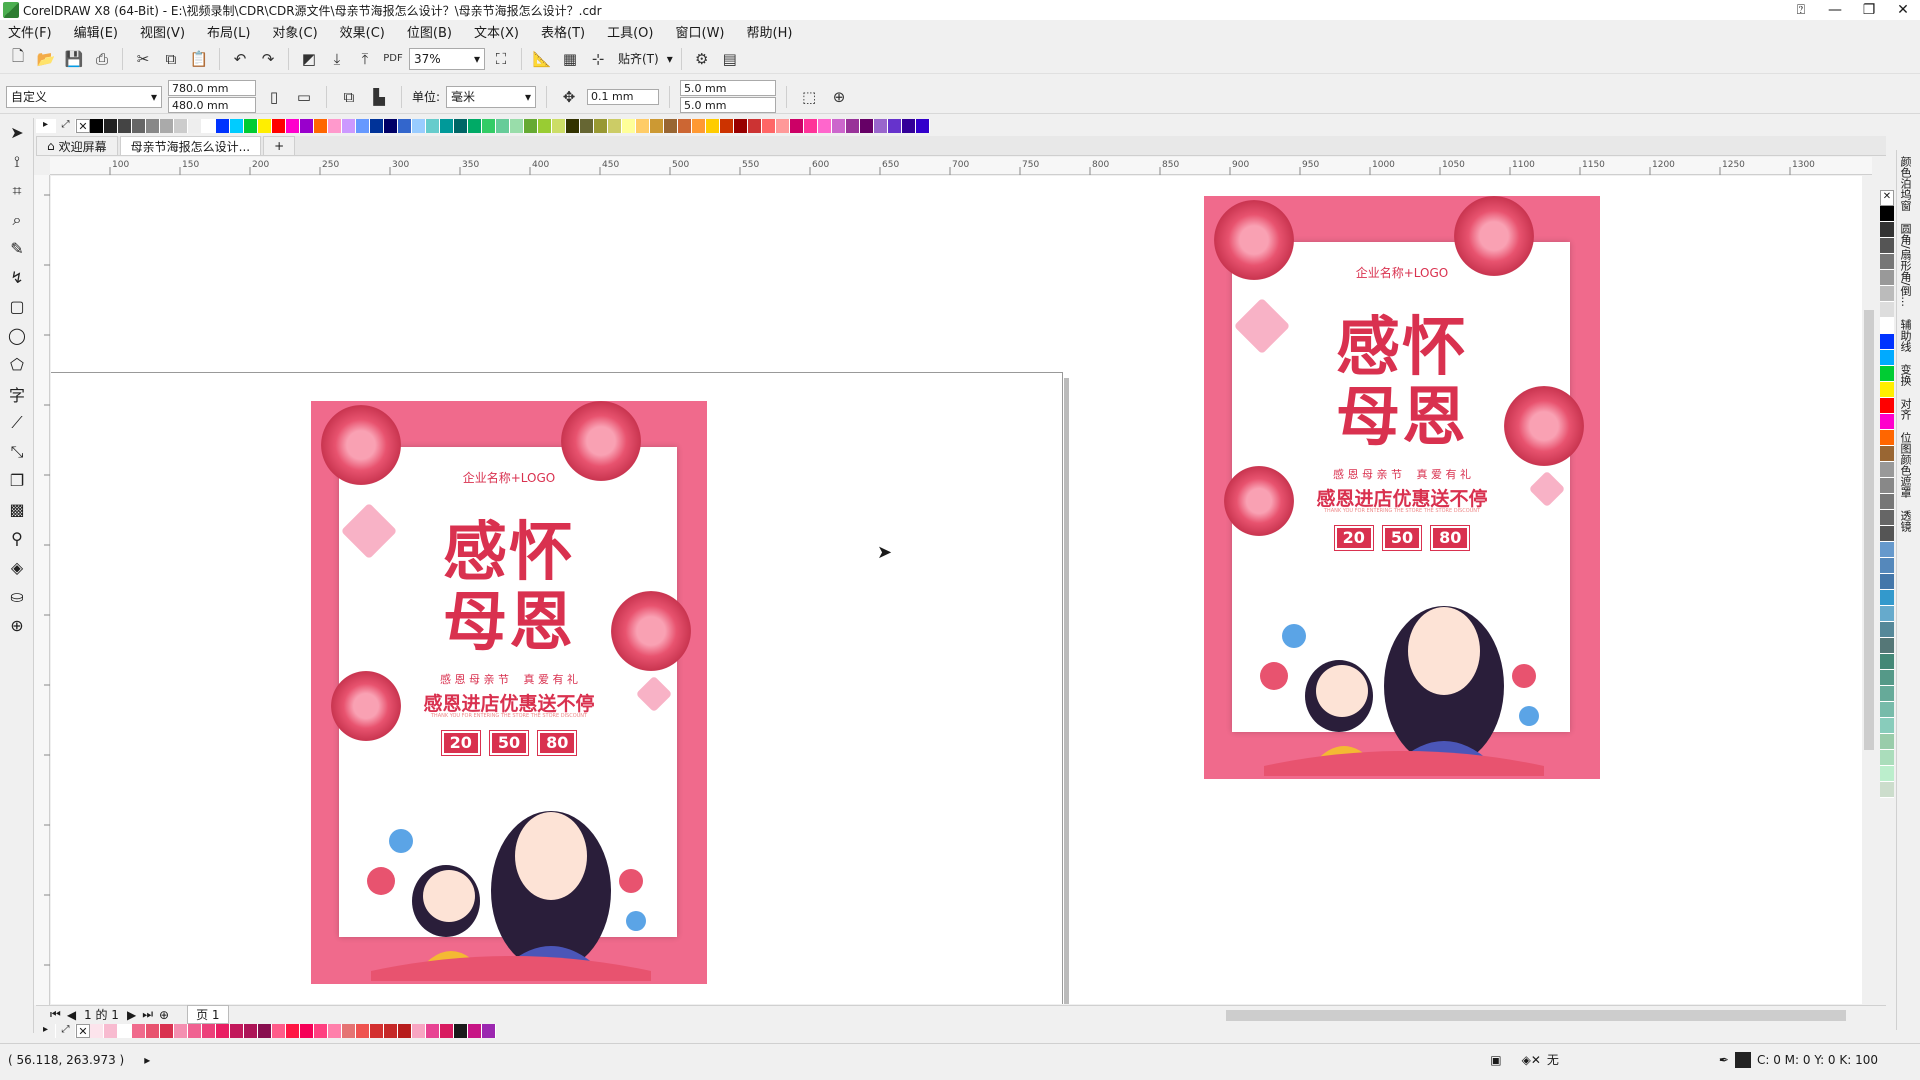 Image resolution: width=1920 pixels, height=1080 pixels. What do you see at coordinates (630, 31) in the screenshot?
I see `menu-tools: 工具(O)` at bounding box center [630, 31].